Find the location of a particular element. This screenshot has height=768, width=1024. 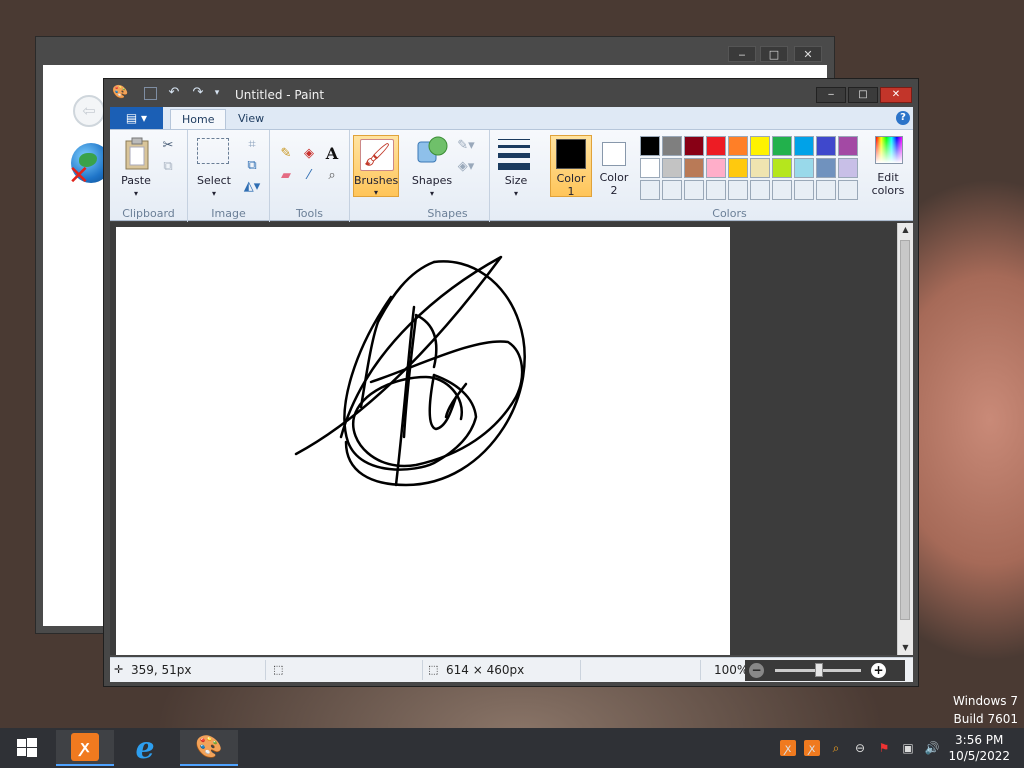

display-icon: ▣ is located at coordinates (908, 748).